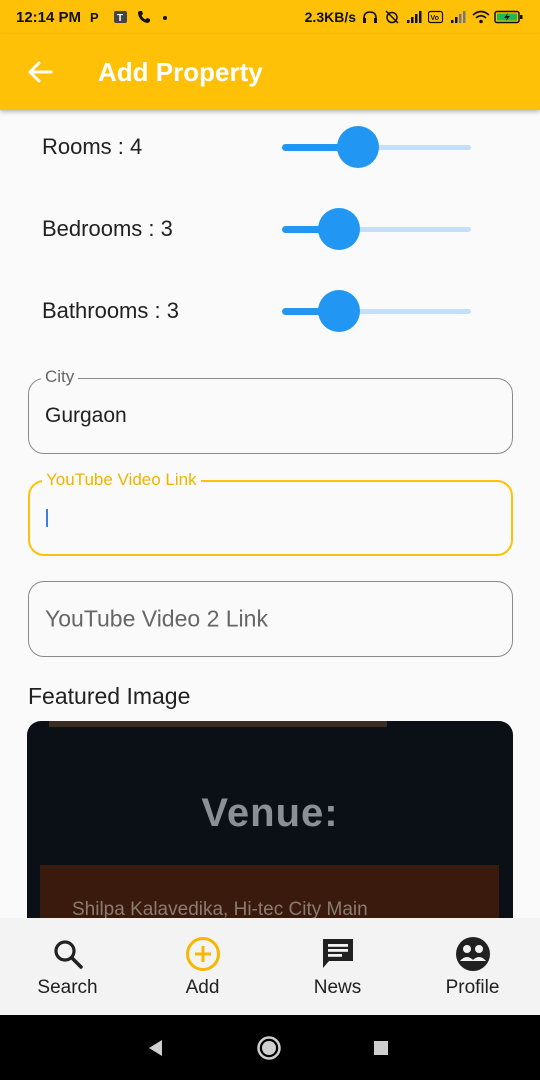  I want to click on youtube-link-2-field: YouTube Video 2 Link, so click(270, 619).